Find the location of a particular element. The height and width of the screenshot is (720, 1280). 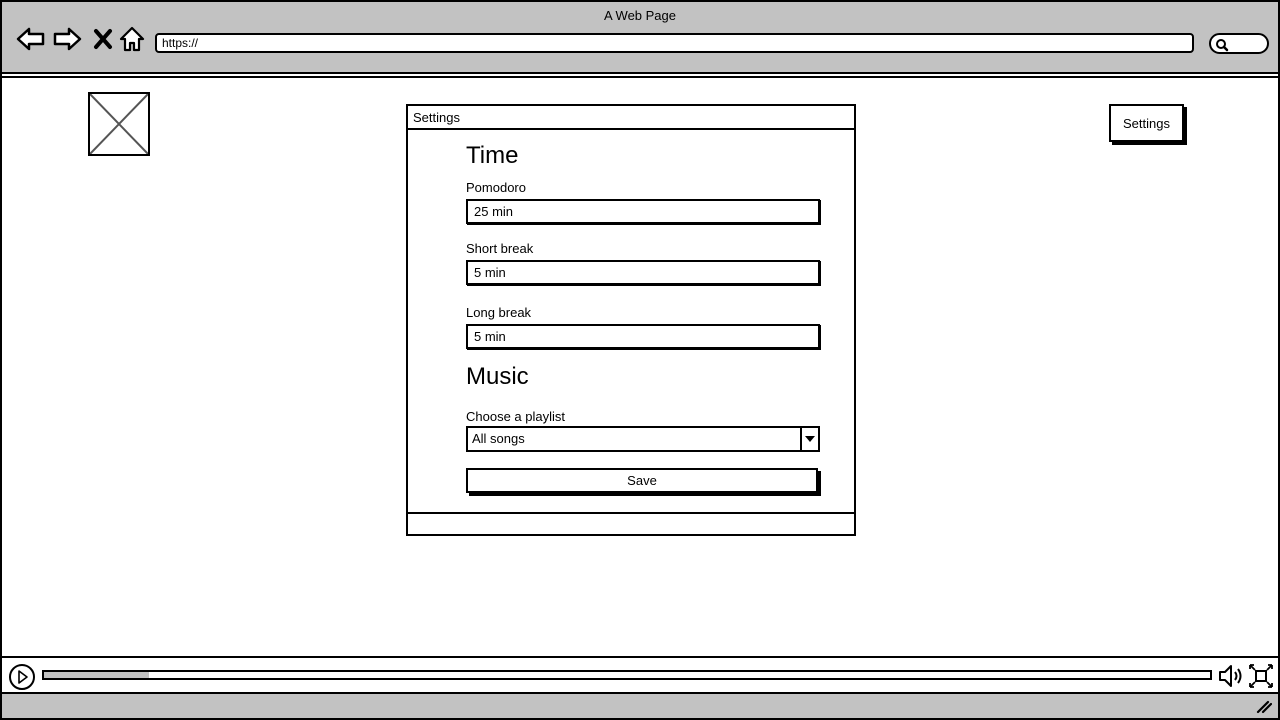

forward-arrow-icon is located at coordinates (67, 39).